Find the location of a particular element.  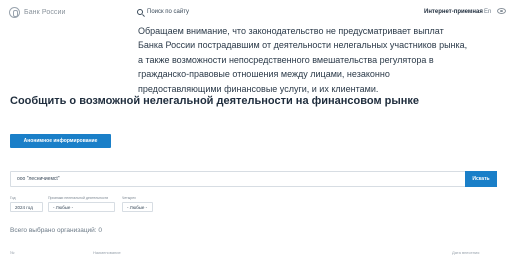

year-select: 2024 год is located at coordinates (26, 207).